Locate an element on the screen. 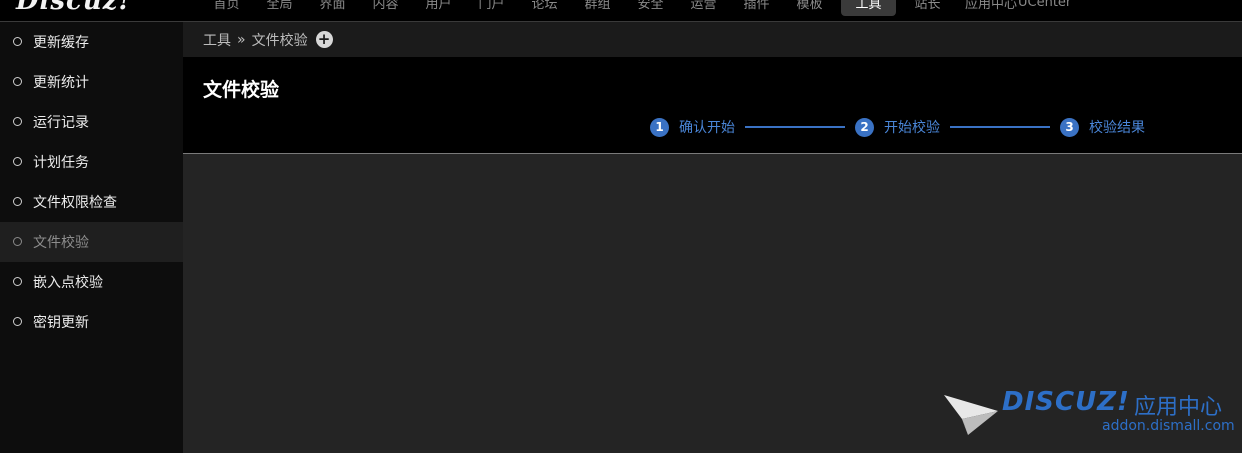 The image size is (1242, 453). sidebar-item-scheduled-tasks: 计划任务 is located at coordinates (91, 162).